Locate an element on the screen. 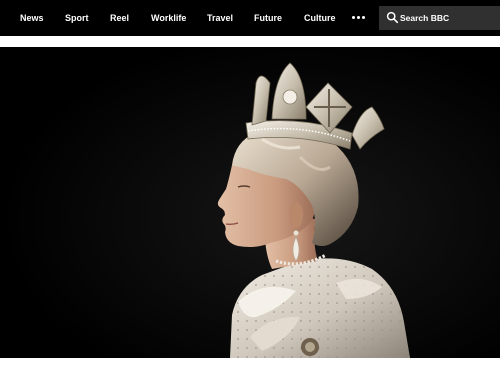  search-label: Search BBC is located at coordinates (425, 18).